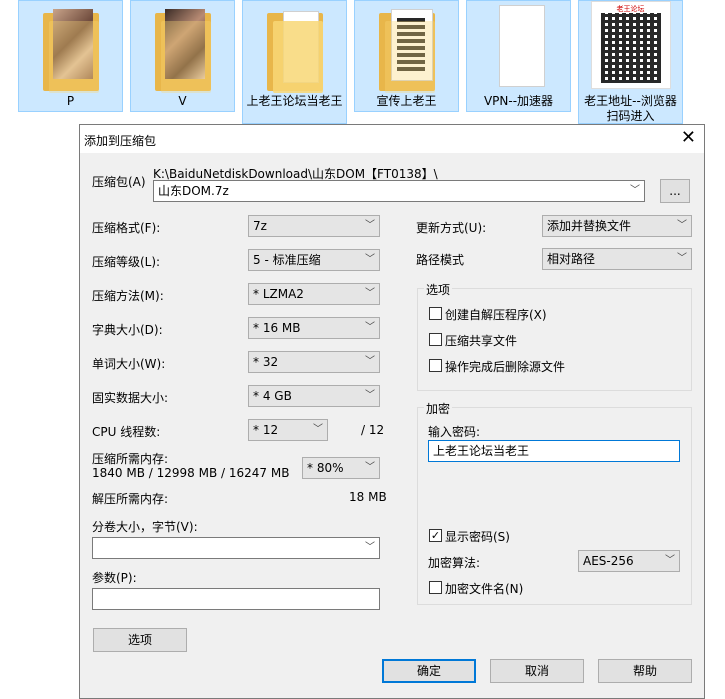 This screenshot has width=725, height=699. Describe the element at coordinates (287, 260) in the screenshot. I see `level-value: 5 - 标准压缩` at that location.